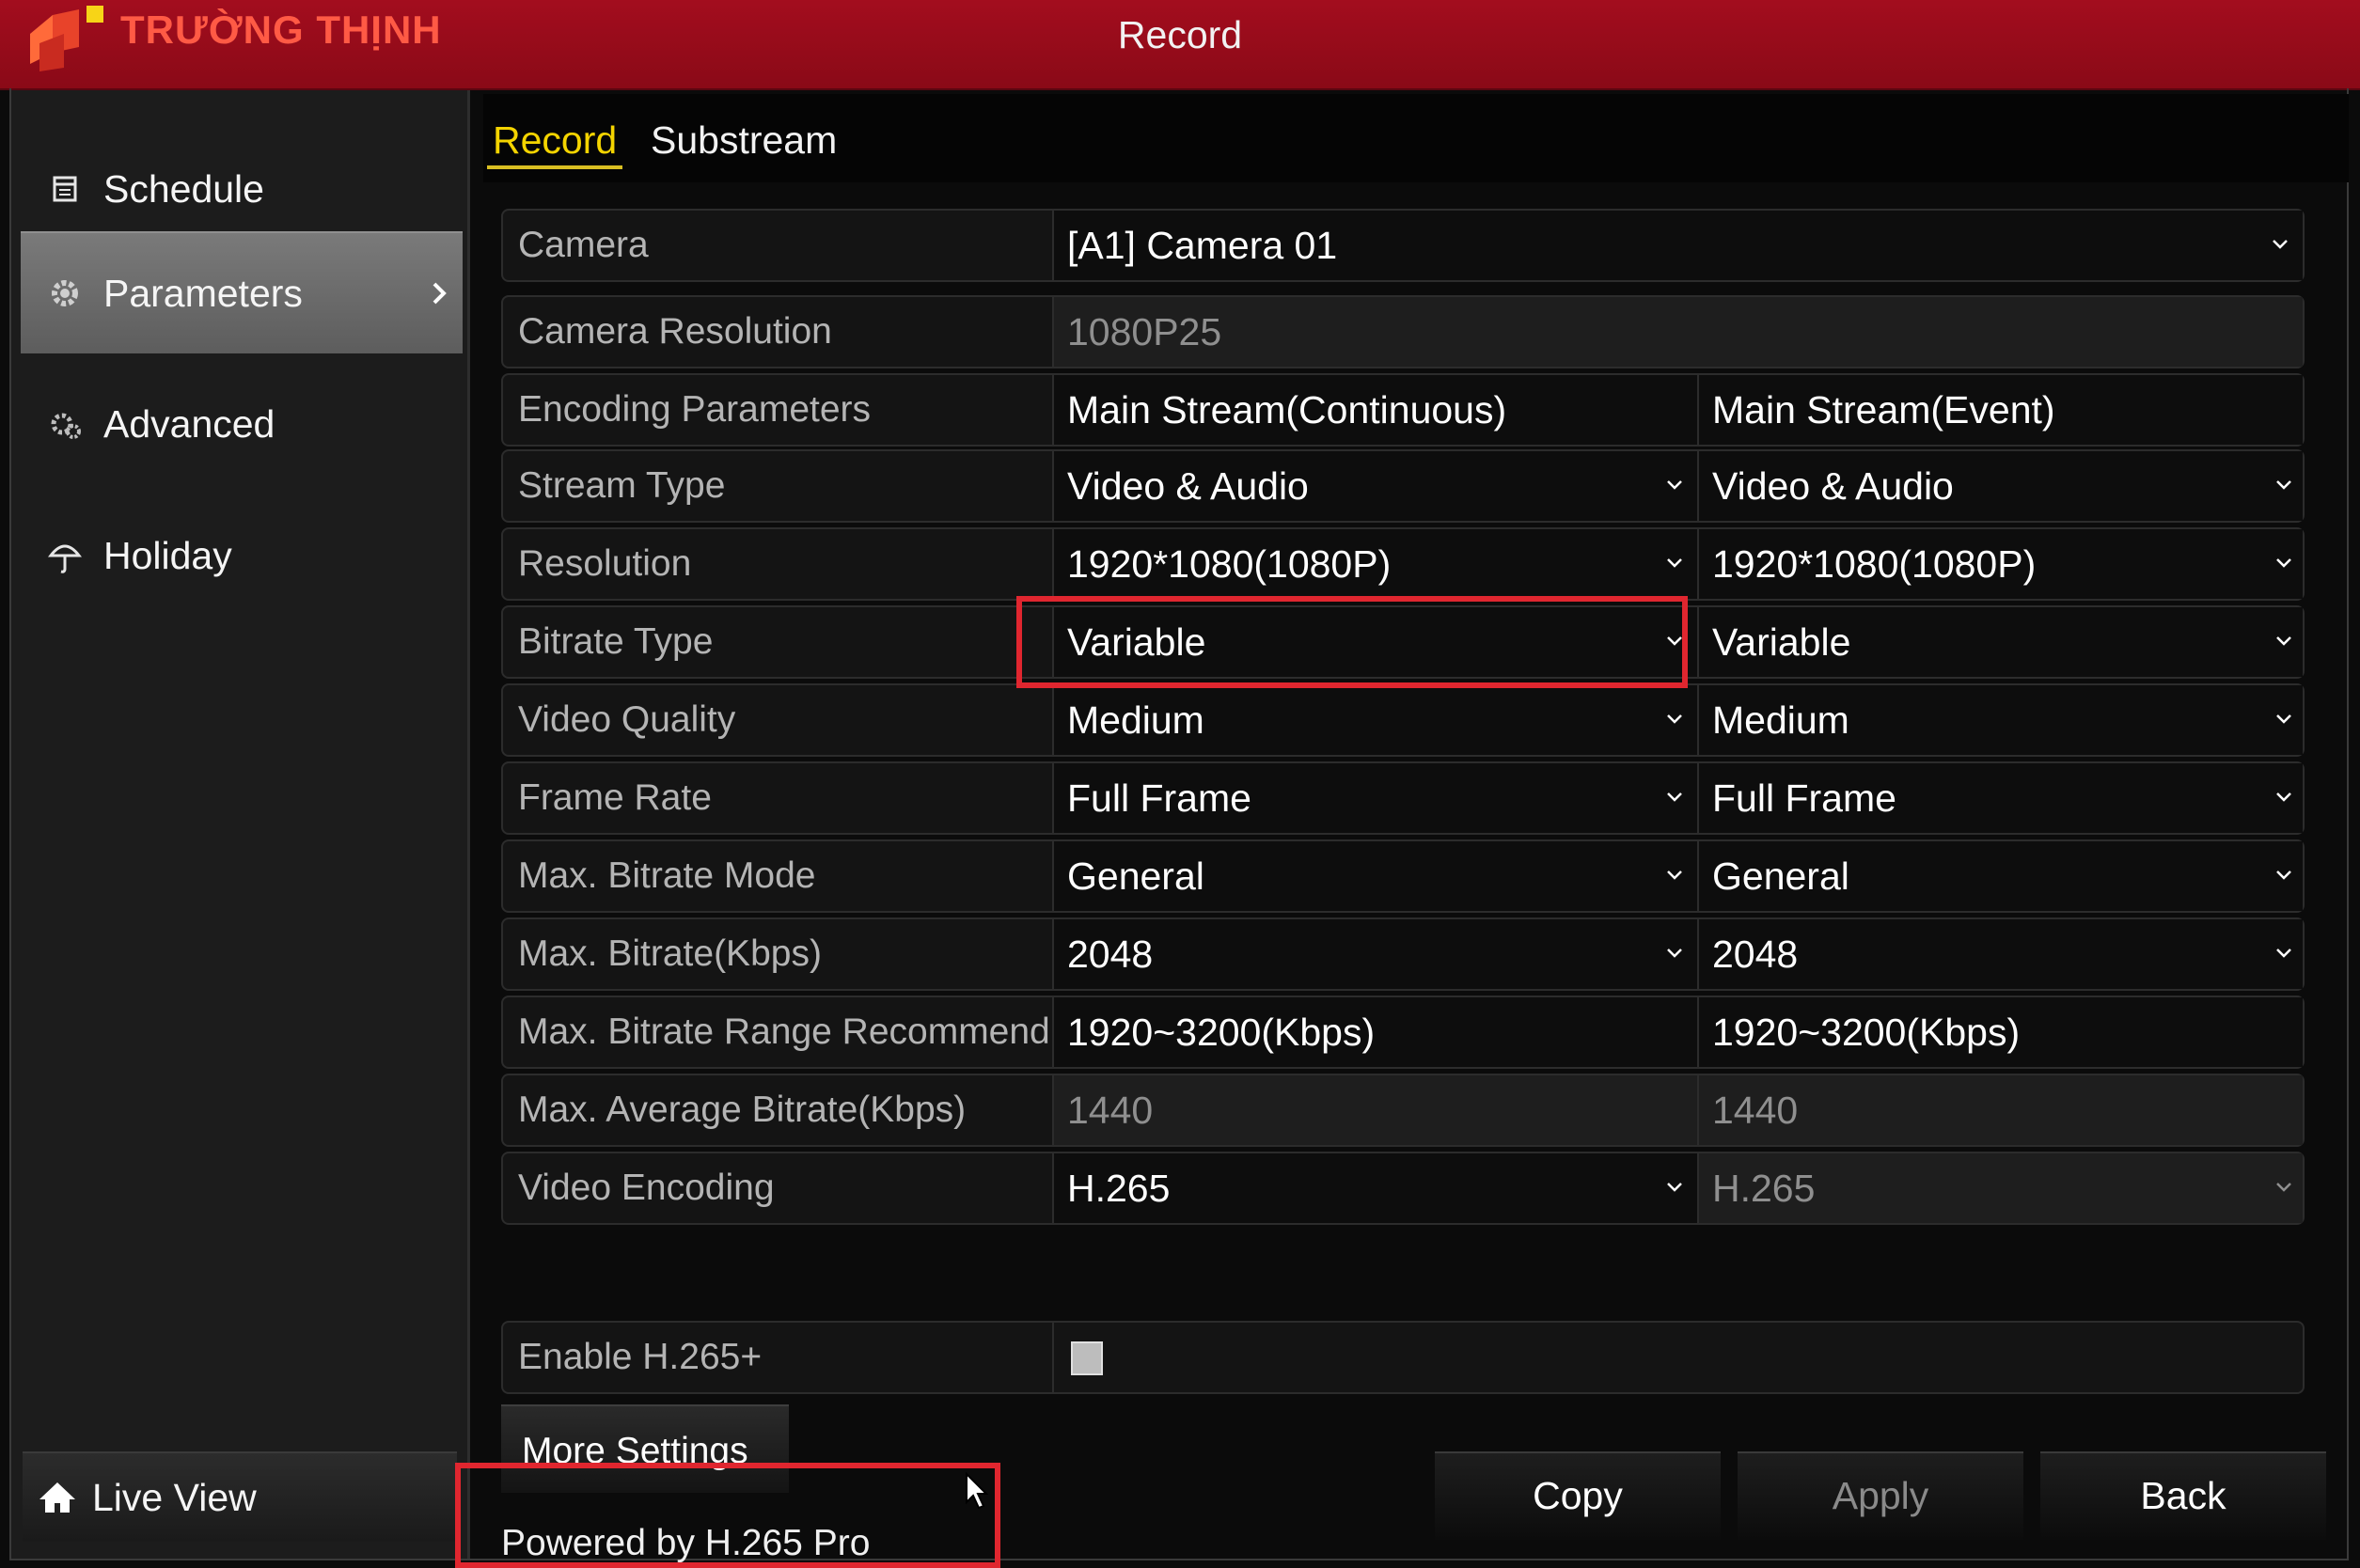  I want to click on gear-icon, so click(65, 293).